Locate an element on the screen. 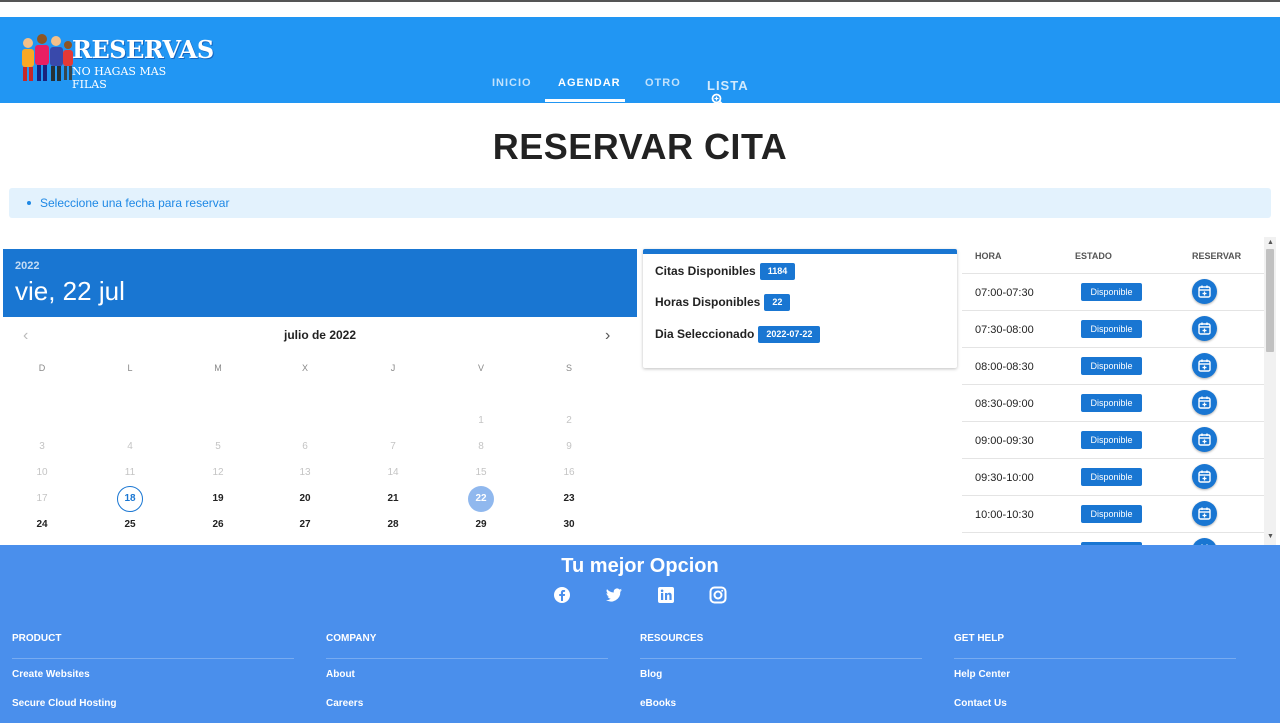 Image resolution: width=1280 pixels, height=723 pixels. calendar-day: 29 is located at coordinates (481, 525).